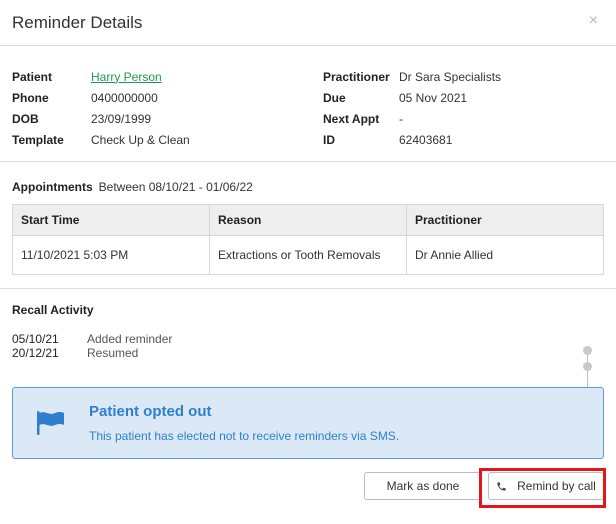 The image size is (616, 524). Describe the element at coordinates (30, 97) in the screenshot. I see `detail-label: Phone` at that location.